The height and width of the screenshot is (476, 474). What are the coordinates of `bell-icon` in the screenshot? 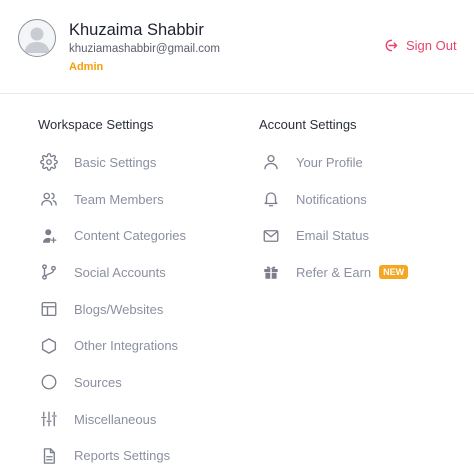 It's located at (271, 199).